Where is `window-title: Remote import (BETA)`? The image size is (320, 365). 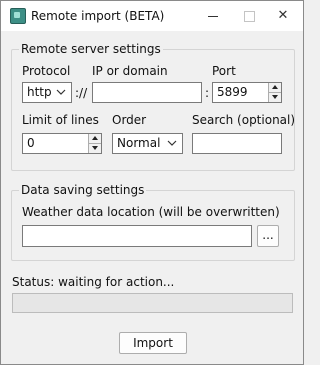
window-title: Remote import (BETA) is located at coordinates (98, 16).